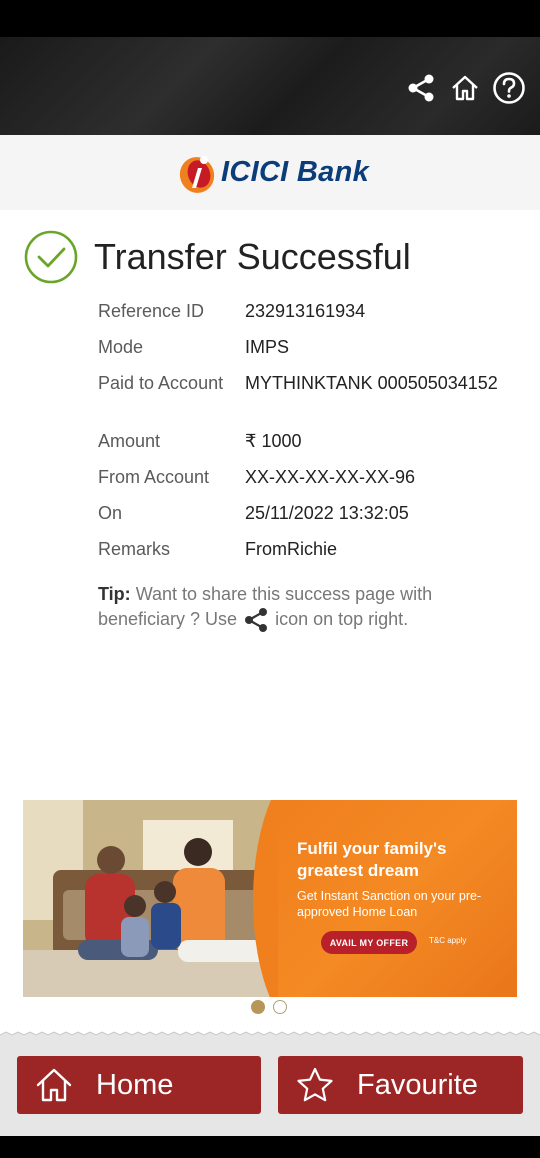  What do you see at coordinates (161, 383) in the screenshot?
I see `detail-label: Paid to Account` at bounding box center [161, 383].